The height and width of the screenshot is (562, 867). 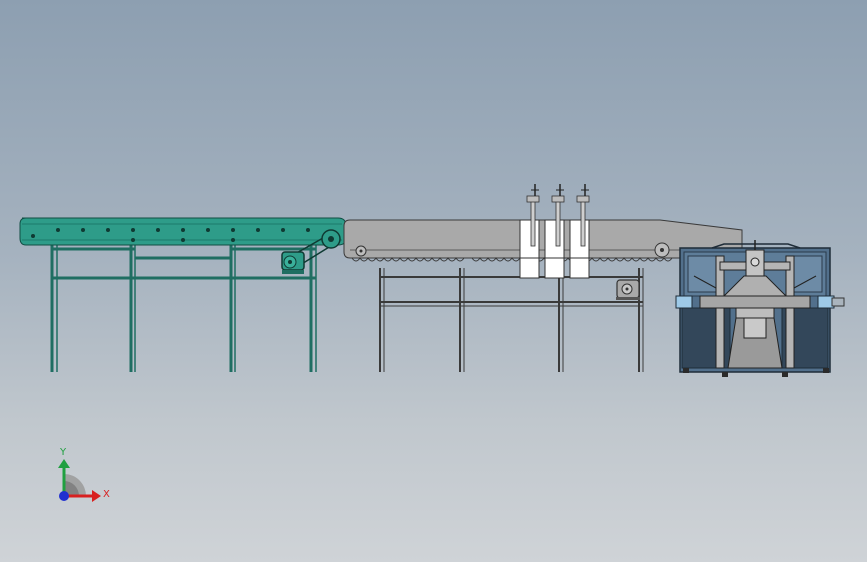 I want to click on end-unit, so click(x=760, y=308).